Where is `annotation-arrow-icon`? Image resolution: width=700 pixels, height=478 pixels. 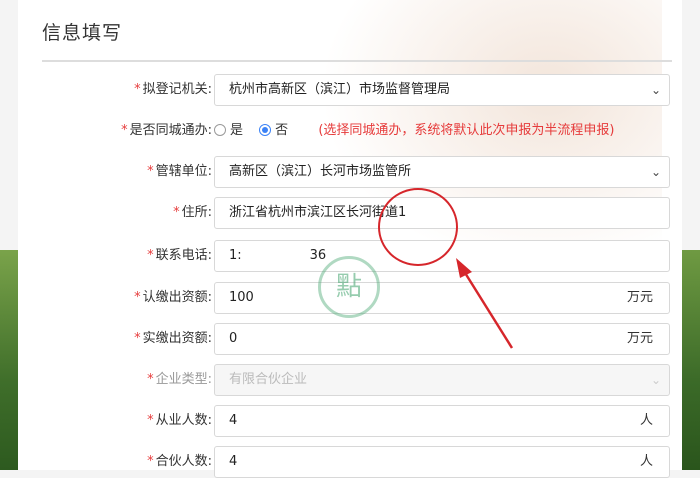
annotation-arrow-icon is located at coordinates (485, 303).